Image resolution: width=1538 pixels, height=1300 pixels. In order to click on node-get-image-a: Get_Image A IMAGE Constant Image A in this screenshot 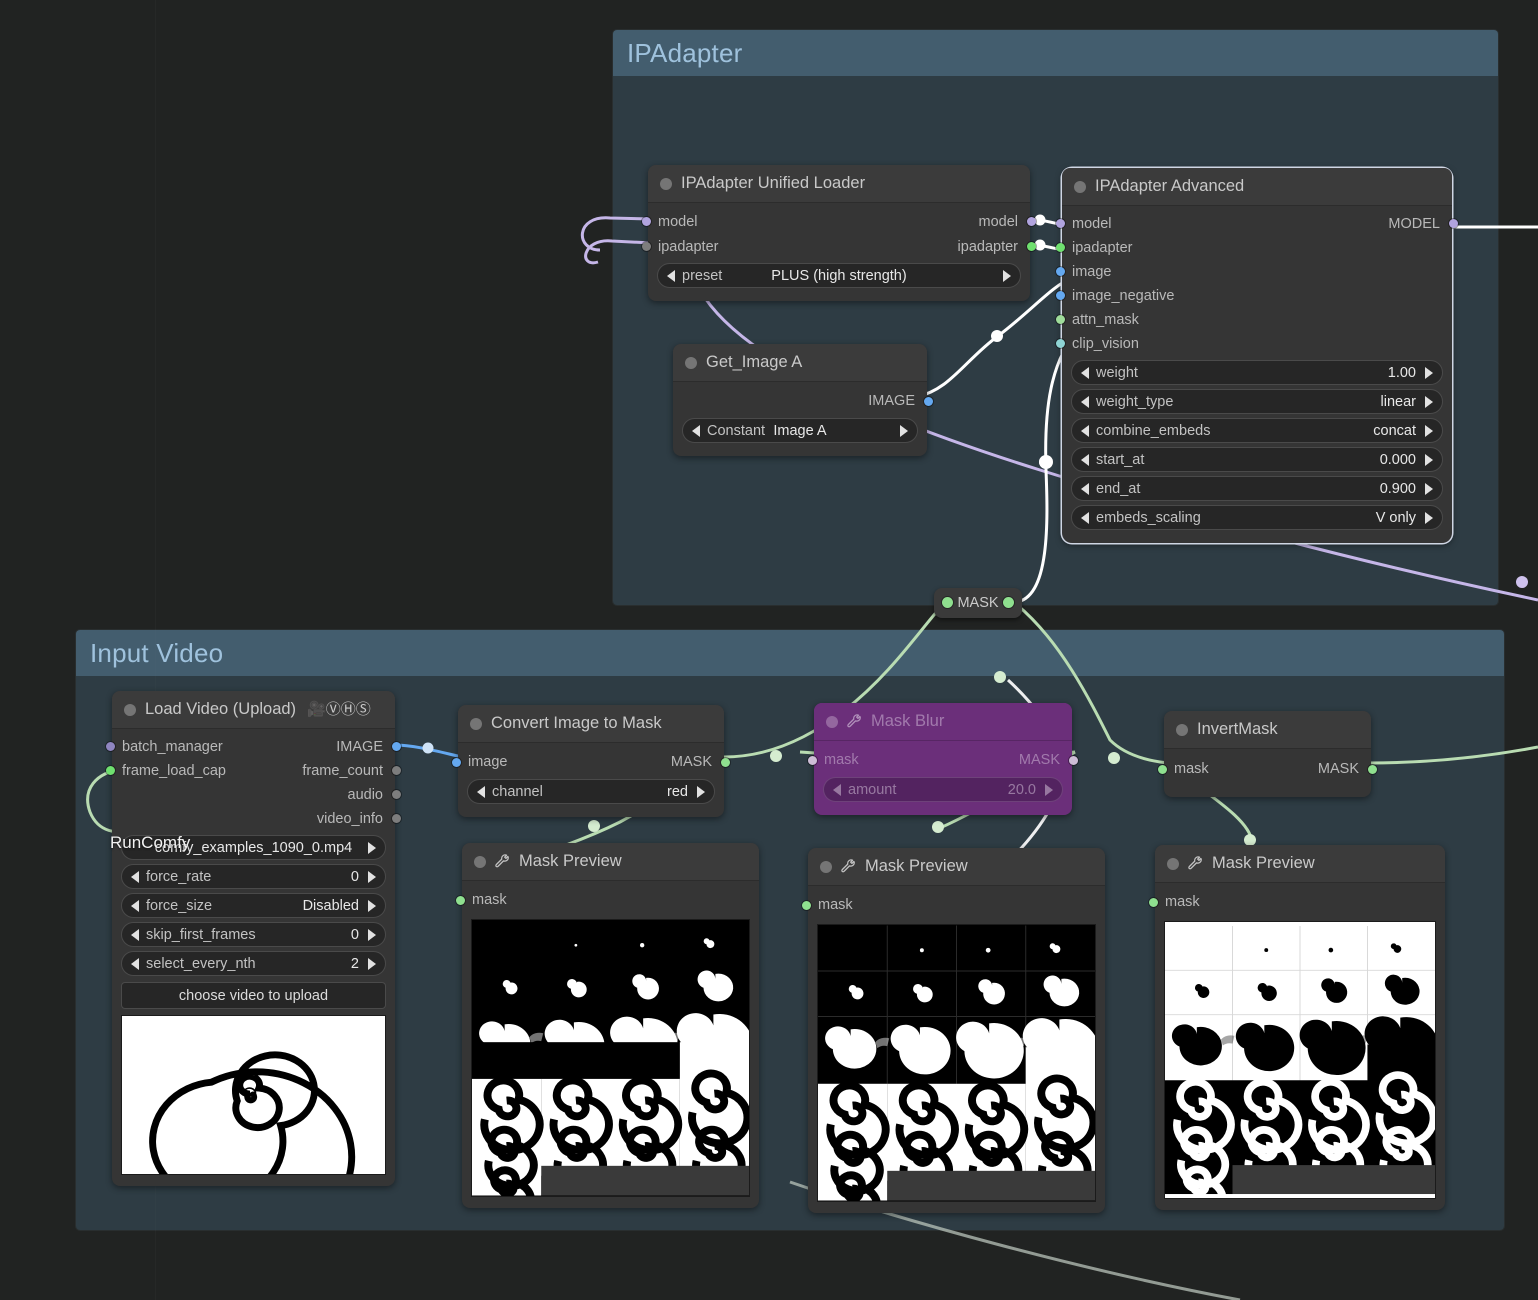, I will do `click(803, 400)`.